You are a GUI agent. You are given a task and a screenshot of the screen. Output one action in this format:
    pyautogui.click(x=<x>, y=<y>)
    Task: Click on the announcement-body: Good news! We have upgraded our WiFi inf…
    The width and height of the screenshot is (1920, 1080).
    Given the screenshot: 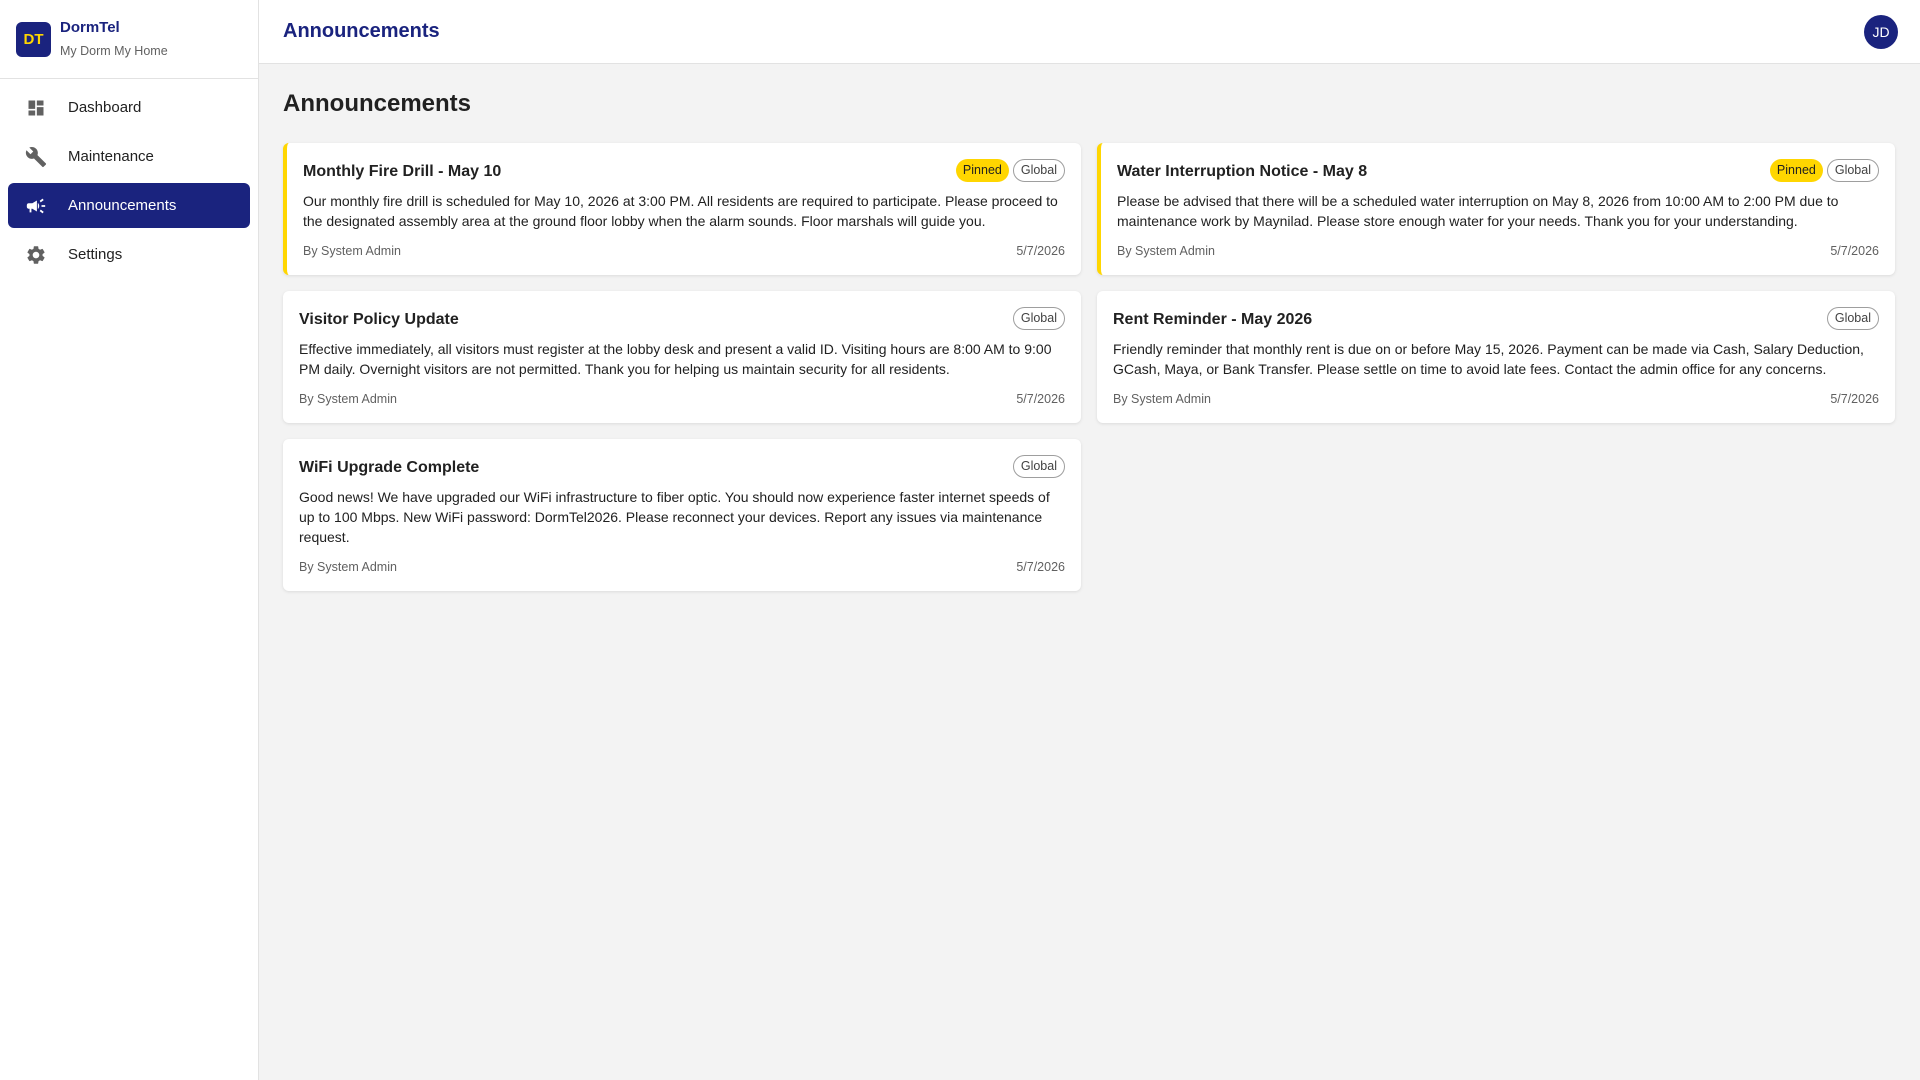 What is the action you would take?
    pyautogui.click(x=674, y=517)
    